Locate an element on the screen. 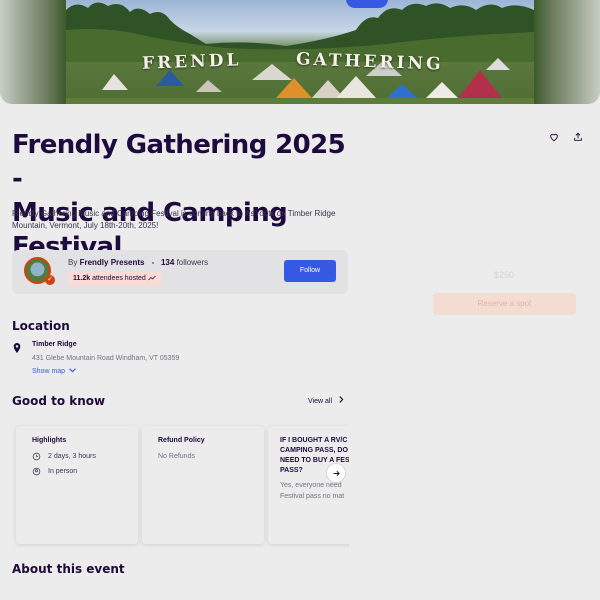 This screenshot has height=600, width=600. chevron-right-icon is located at coordinates (341, 399).